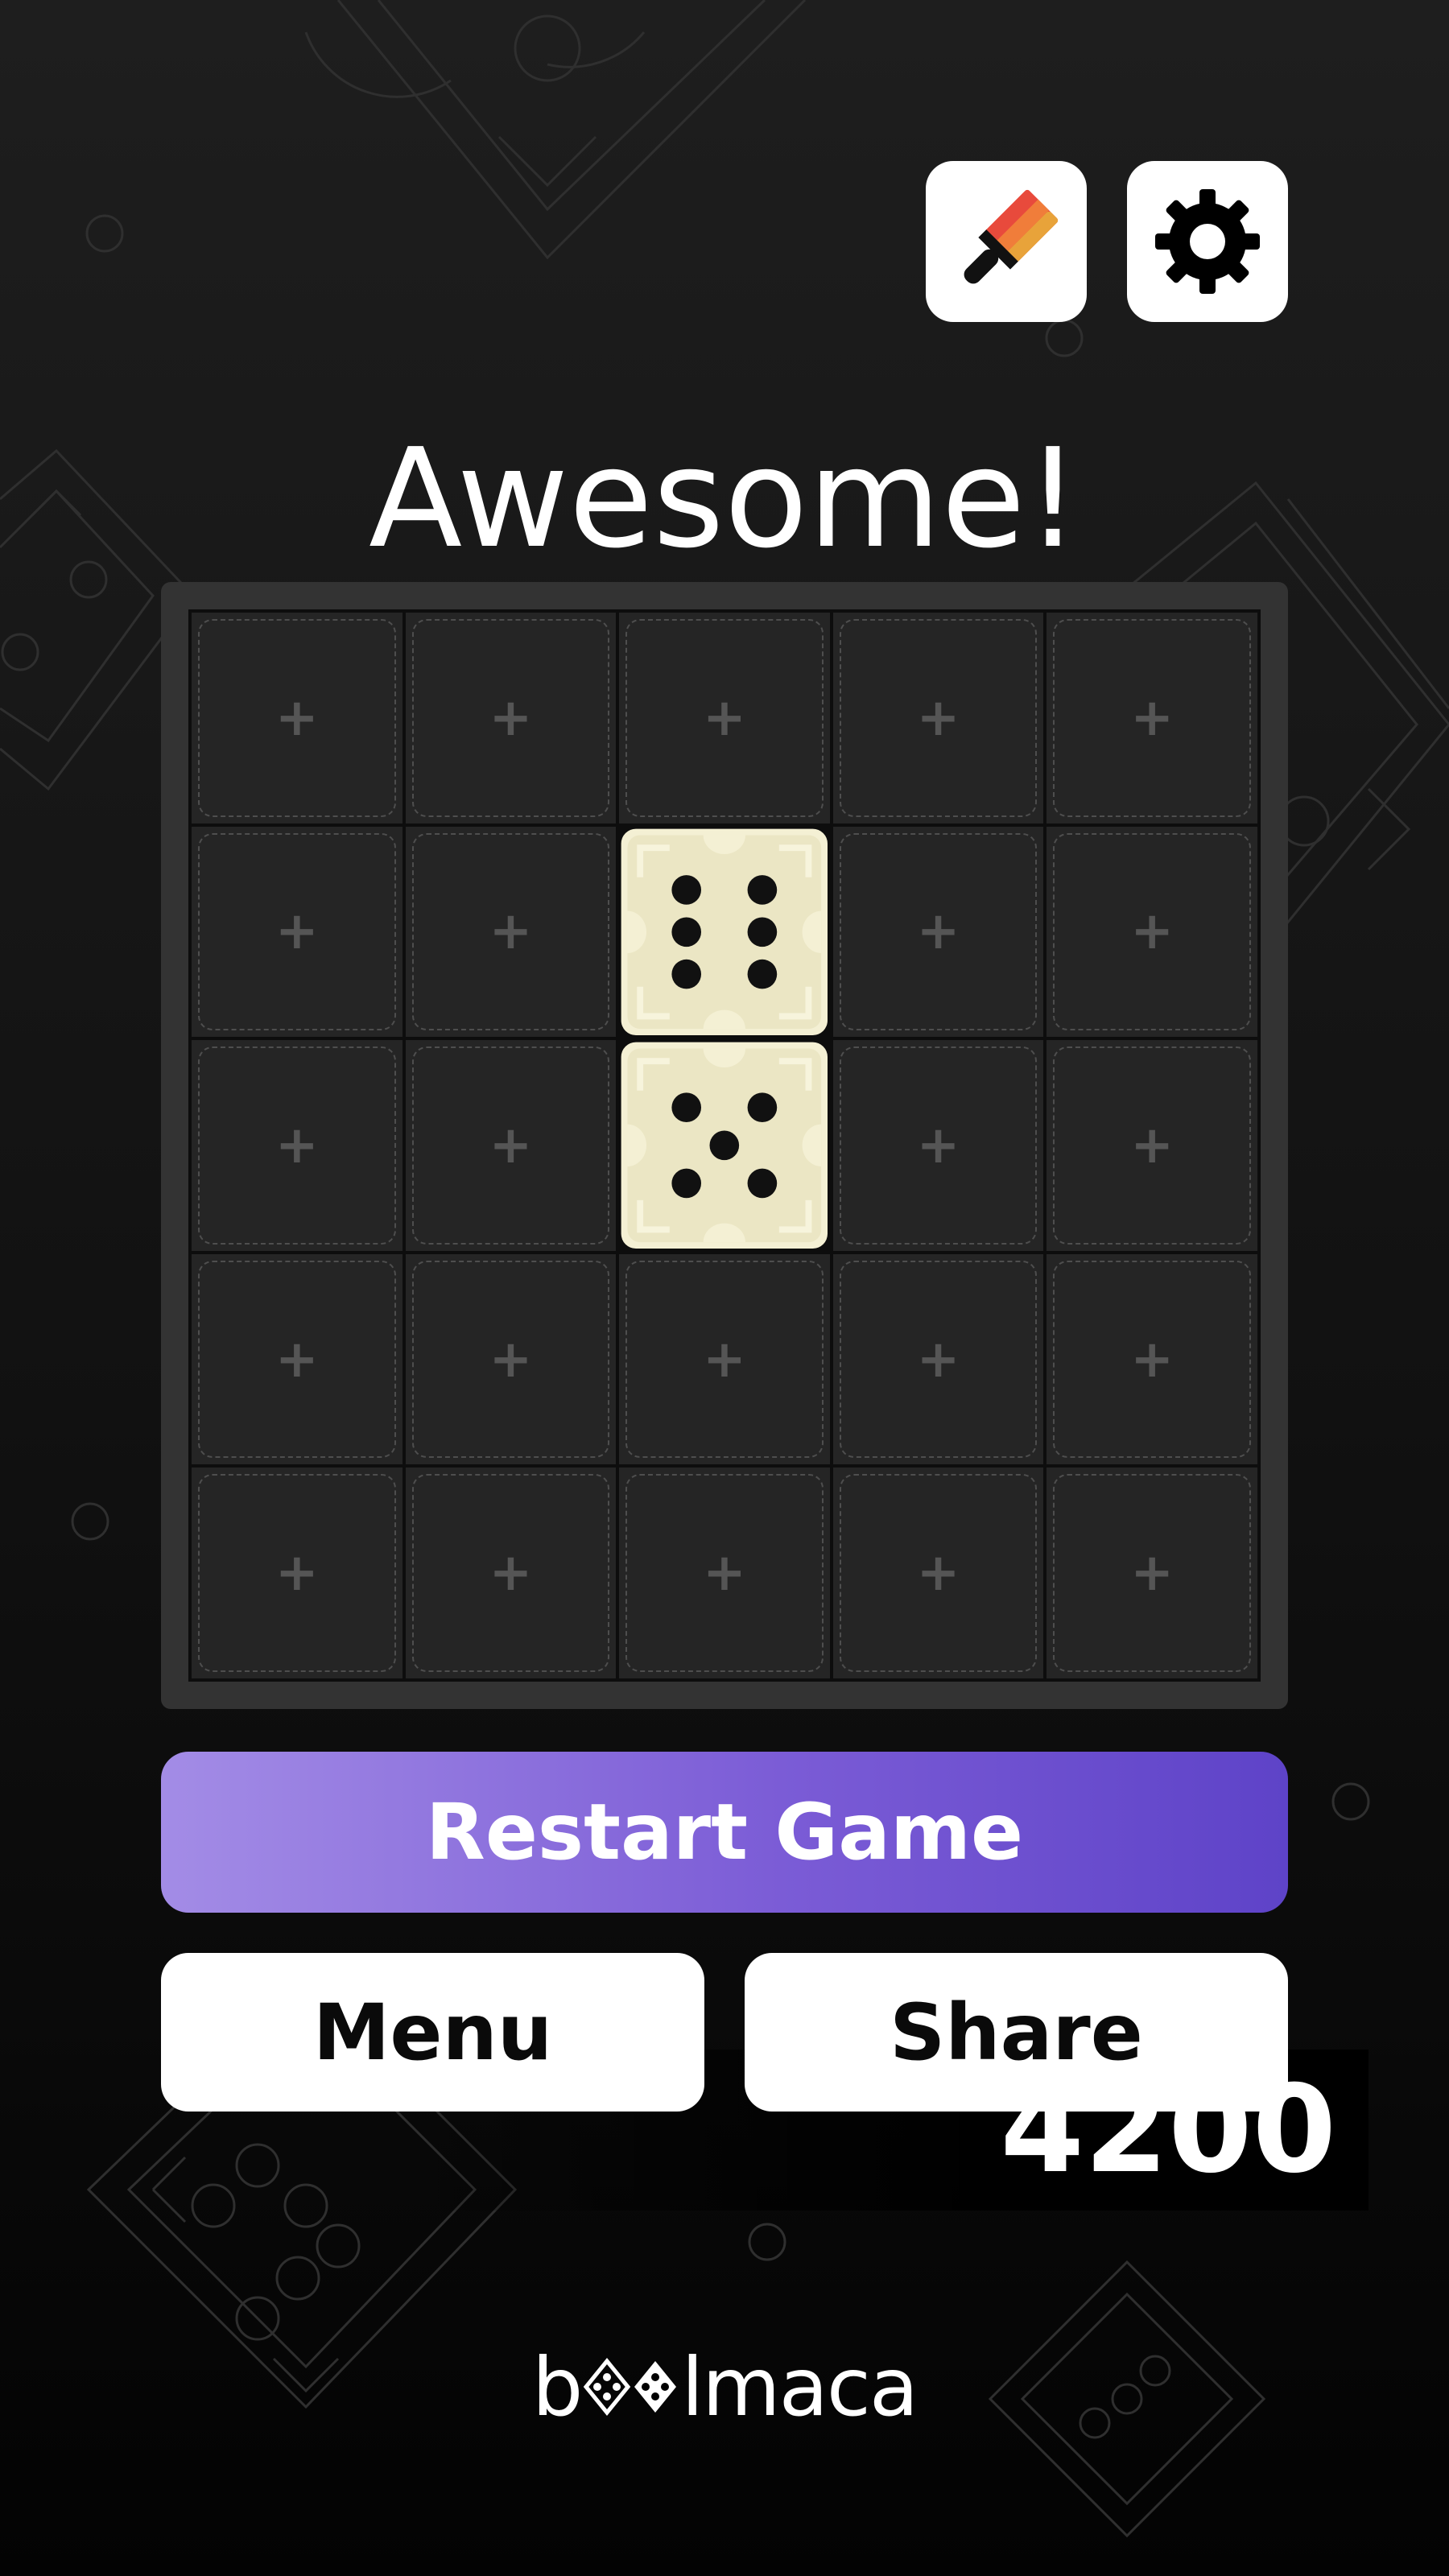 Image resolution: width=1449 pixels, height=2576 pixels. Describe the element at coordinates (432, 2032) in the screenshot. I see `menu-button: Menu` at that location.